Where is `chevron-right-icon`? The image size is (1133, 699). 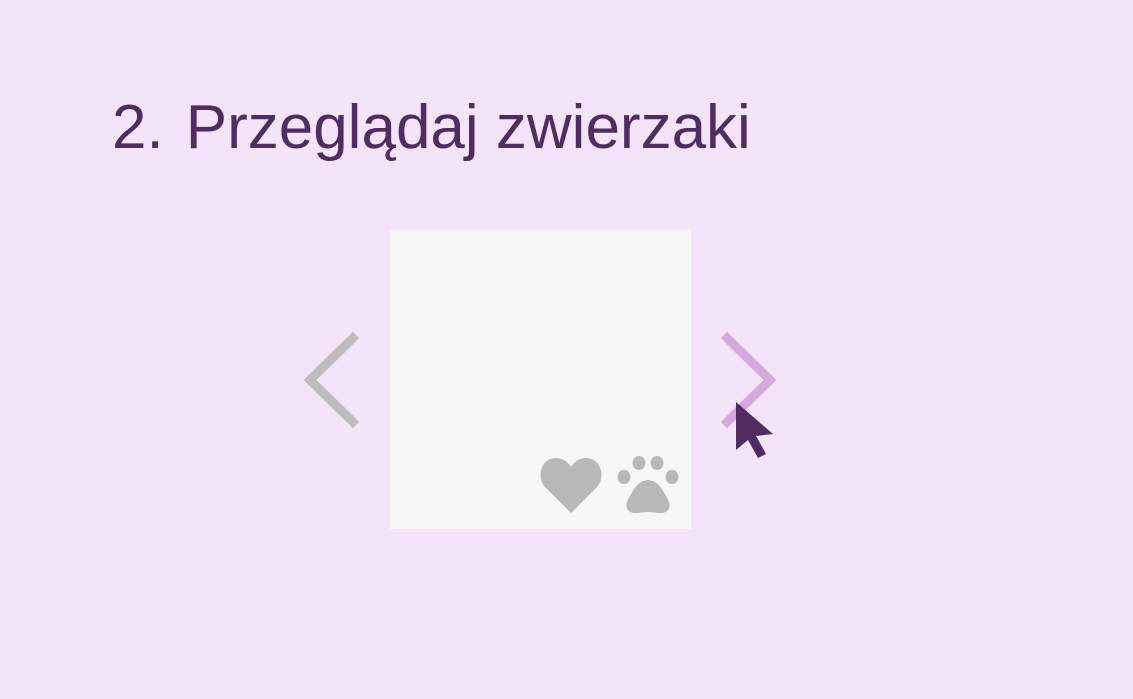 chevron-right-icon is located at coordinates (748, 380).